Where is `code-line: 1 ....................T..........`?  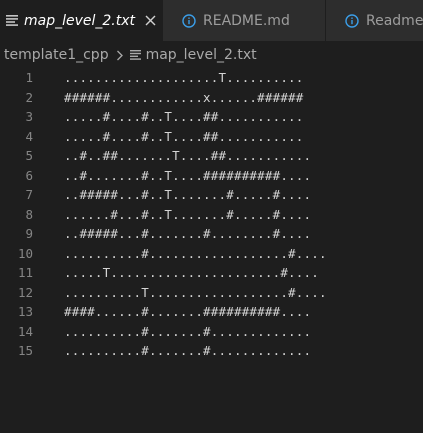 code-line: 1 ....................T.......... is located at coordinates (211, 78).